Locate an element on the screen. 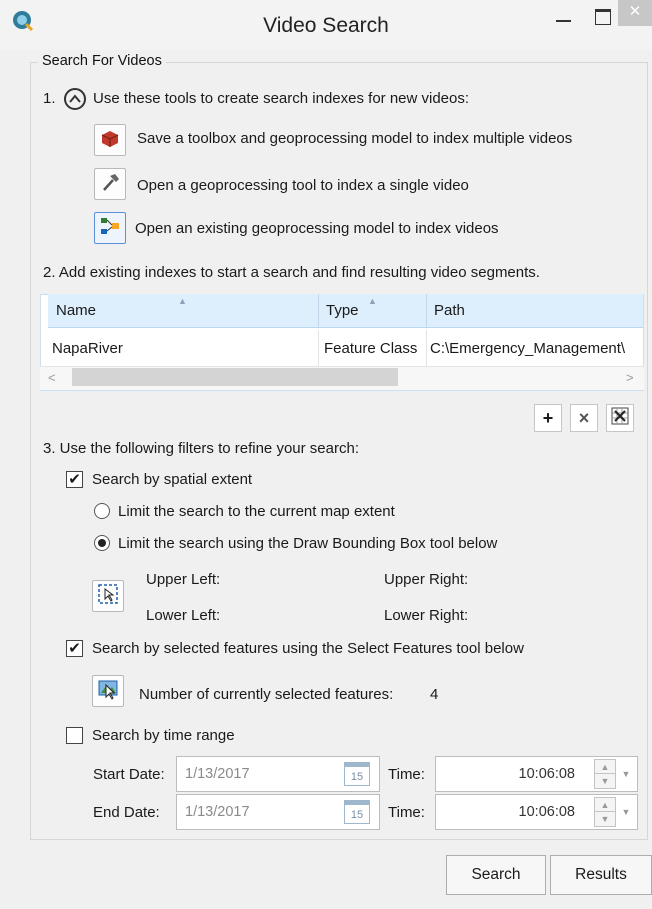 The width and height of the screenshot is (652, 909). collapse-up-icon is located at coordinates (75, 99).